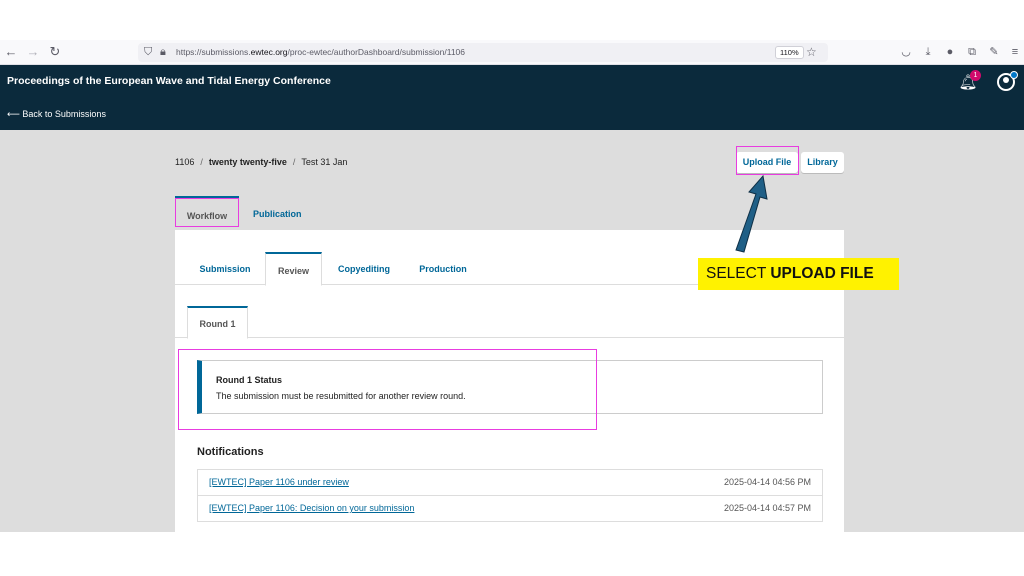  Describe the element at coordinates (738, 273) in the screenshot. I see `callout-prefix: SELECT` at that location.